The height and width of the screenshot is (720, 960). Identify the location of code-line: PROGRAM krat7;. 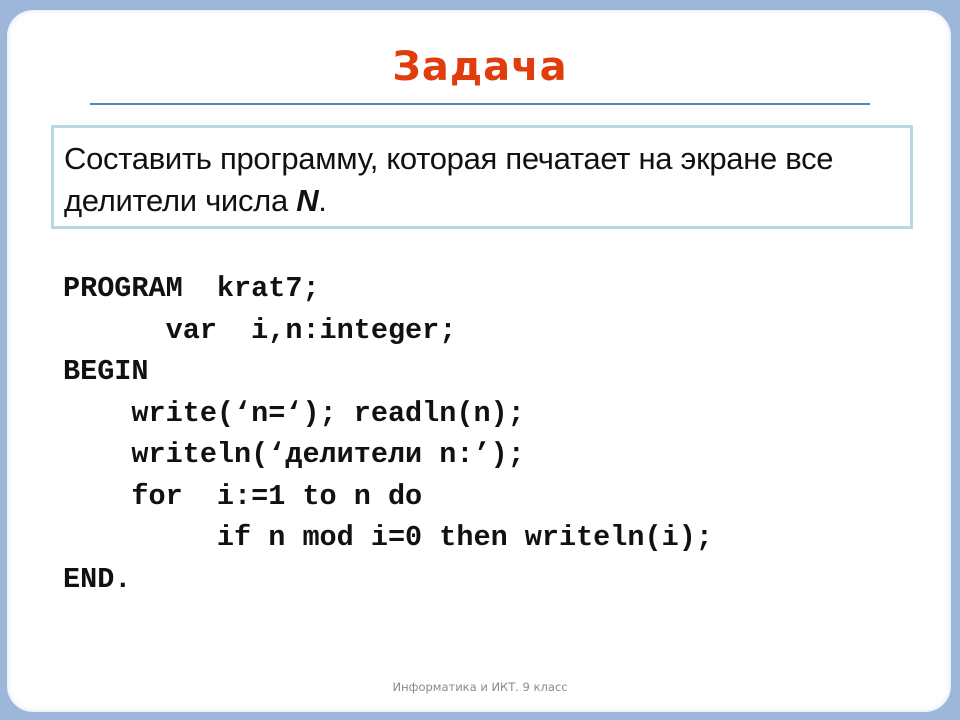
(191, 288).